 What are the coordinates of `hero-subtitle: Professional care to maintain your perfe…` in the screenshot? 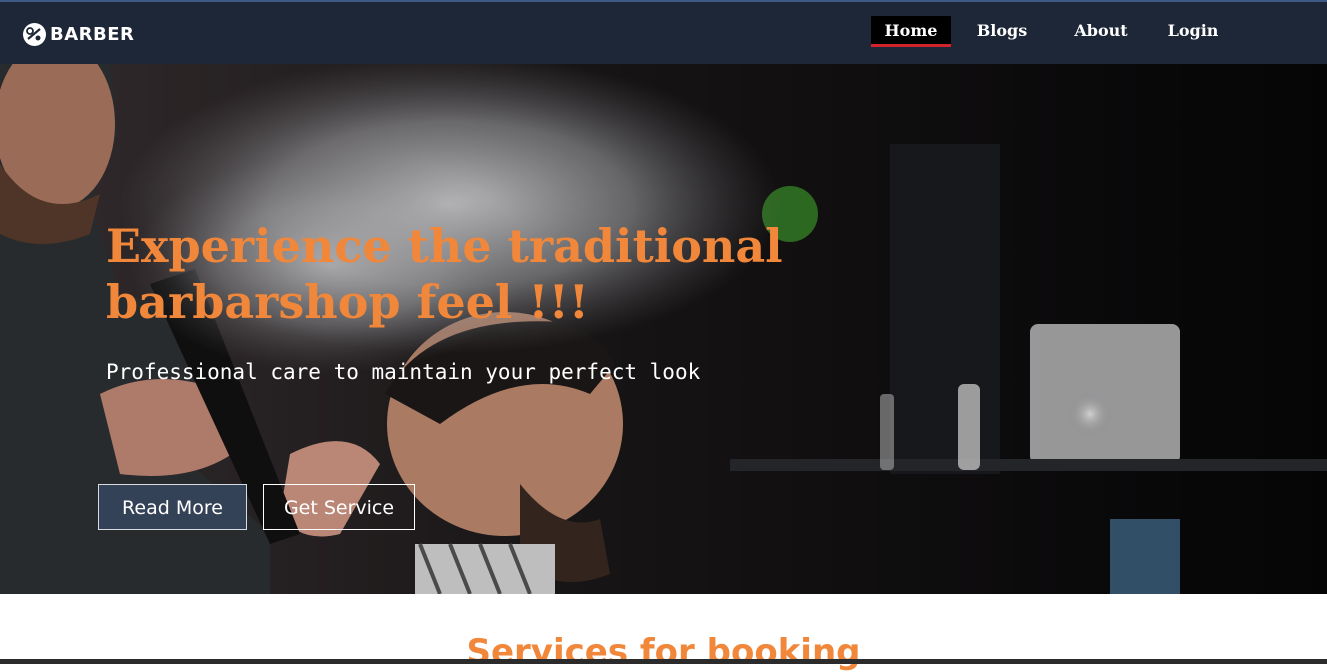 It's located at (403, 372).